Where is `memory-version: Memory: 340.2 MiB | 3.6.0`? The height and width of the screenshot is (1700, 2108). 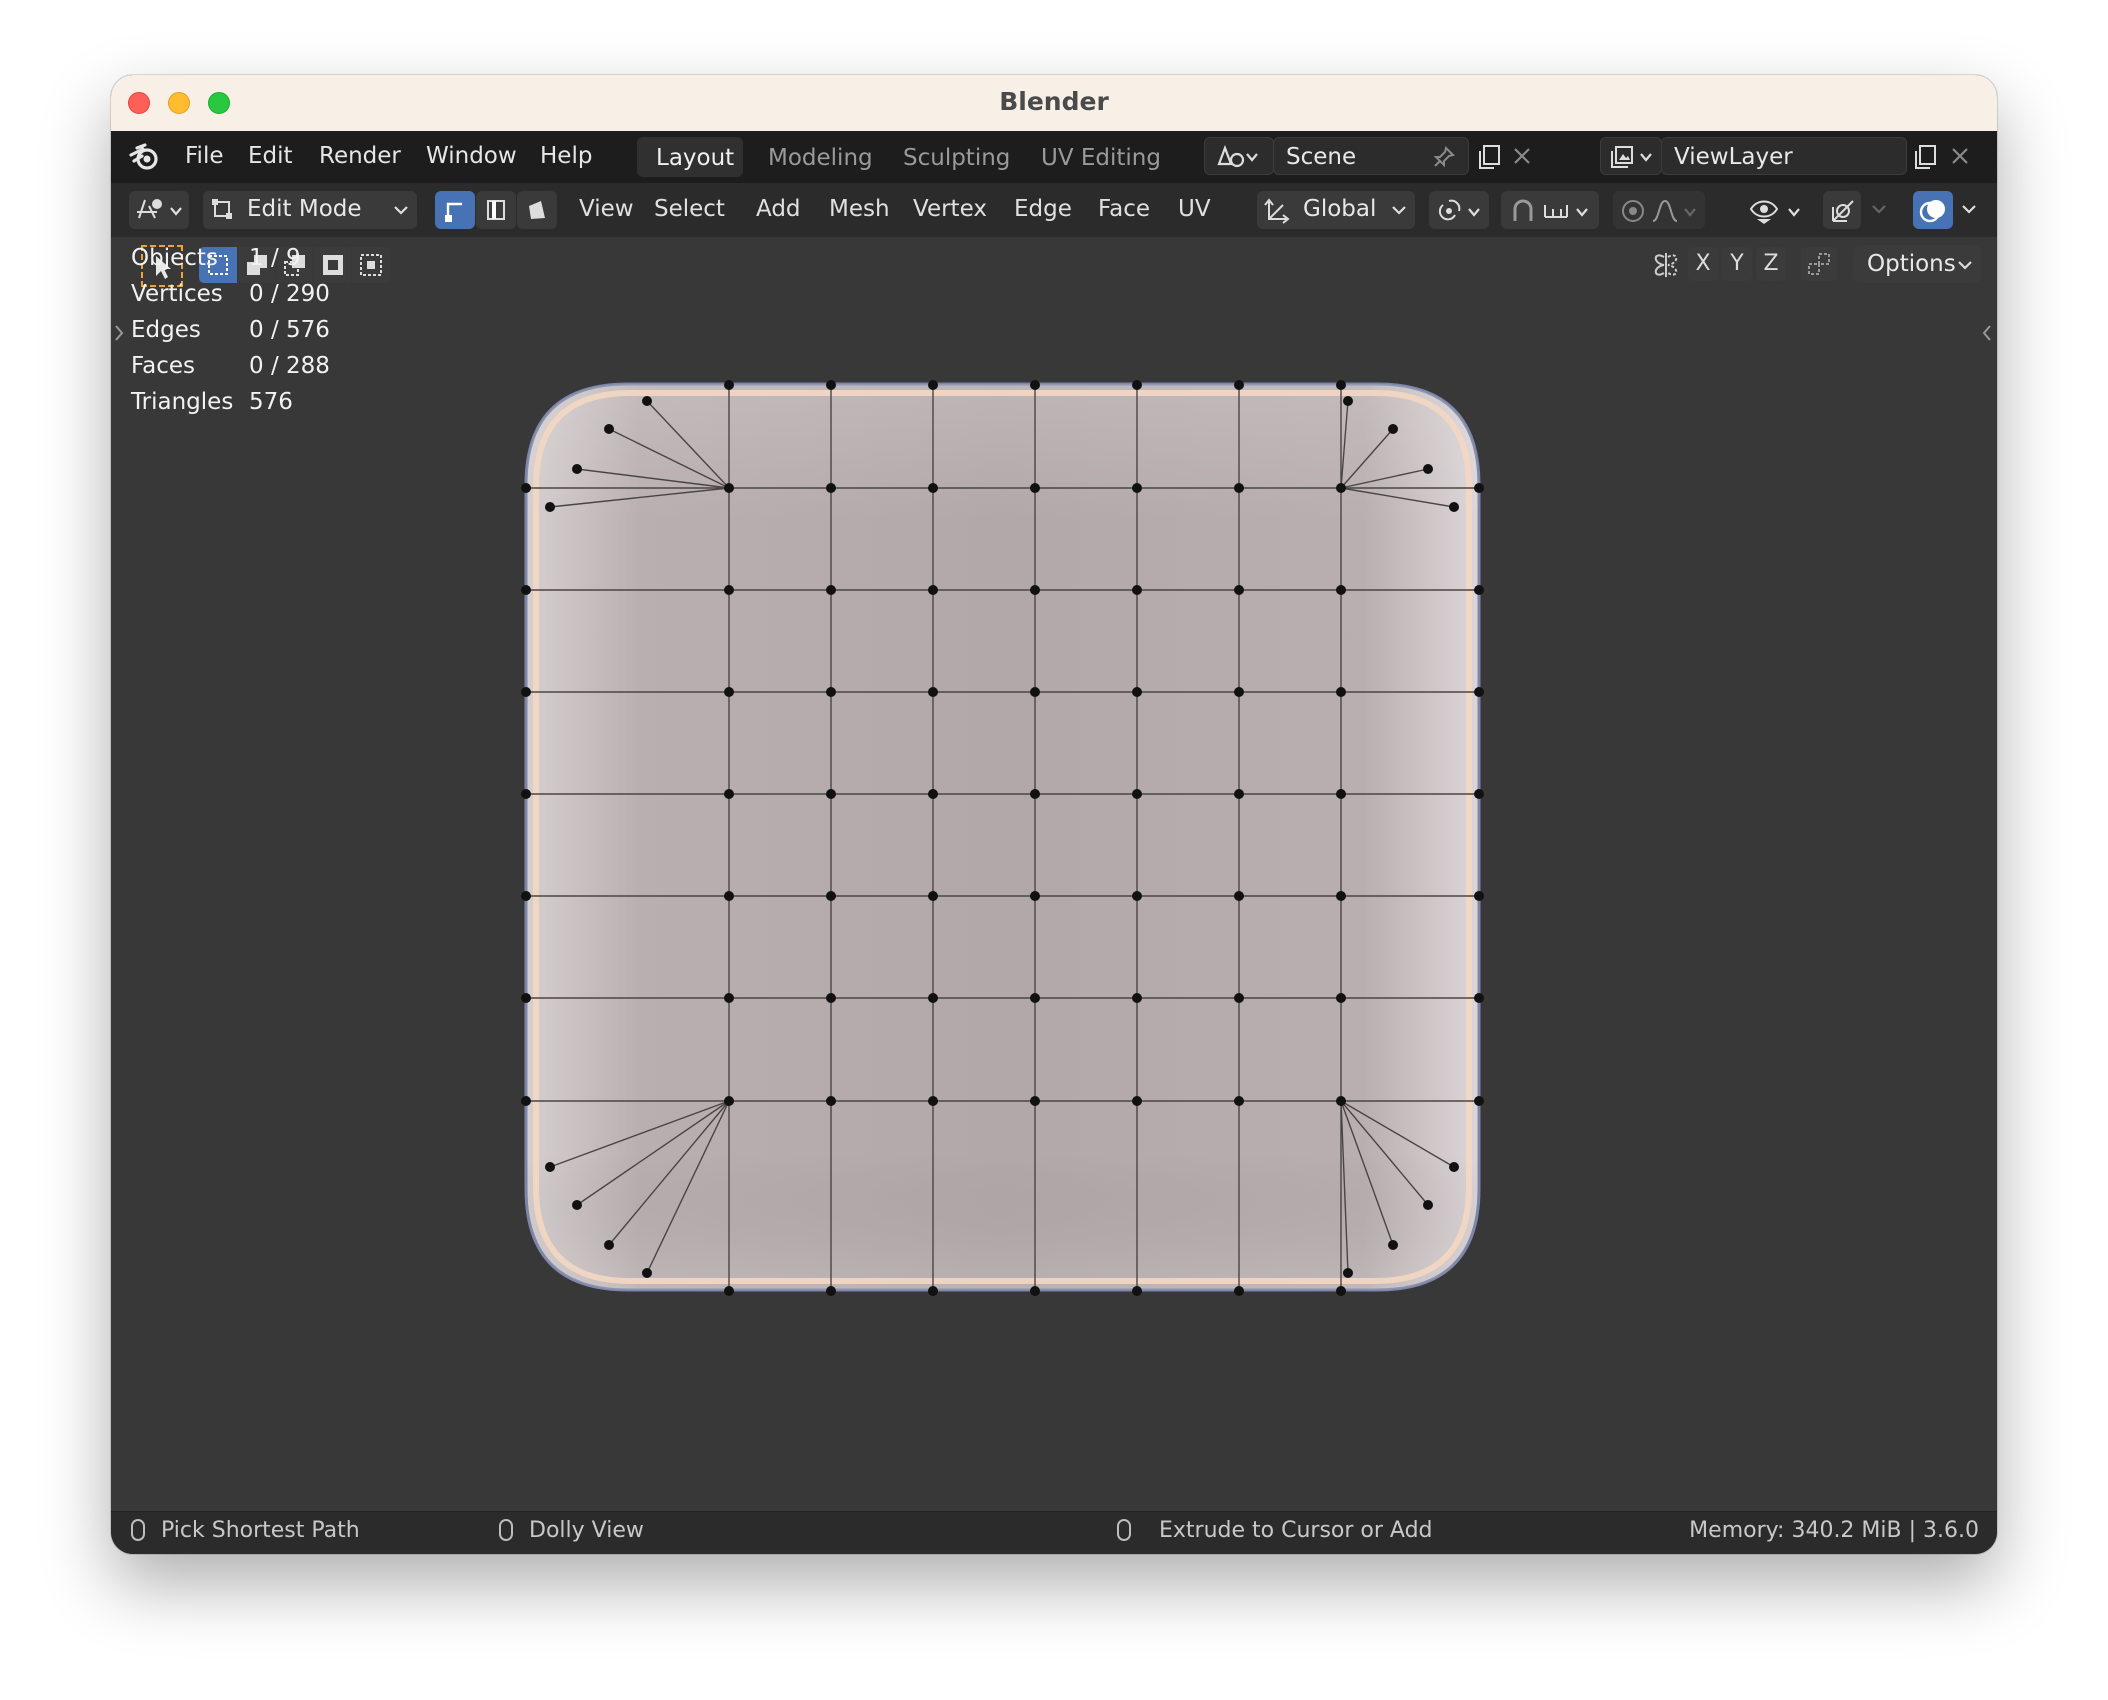 memory-version: Memory: 340.2 MiB | 3.6.0 is located at coordinates (1834, 1530).